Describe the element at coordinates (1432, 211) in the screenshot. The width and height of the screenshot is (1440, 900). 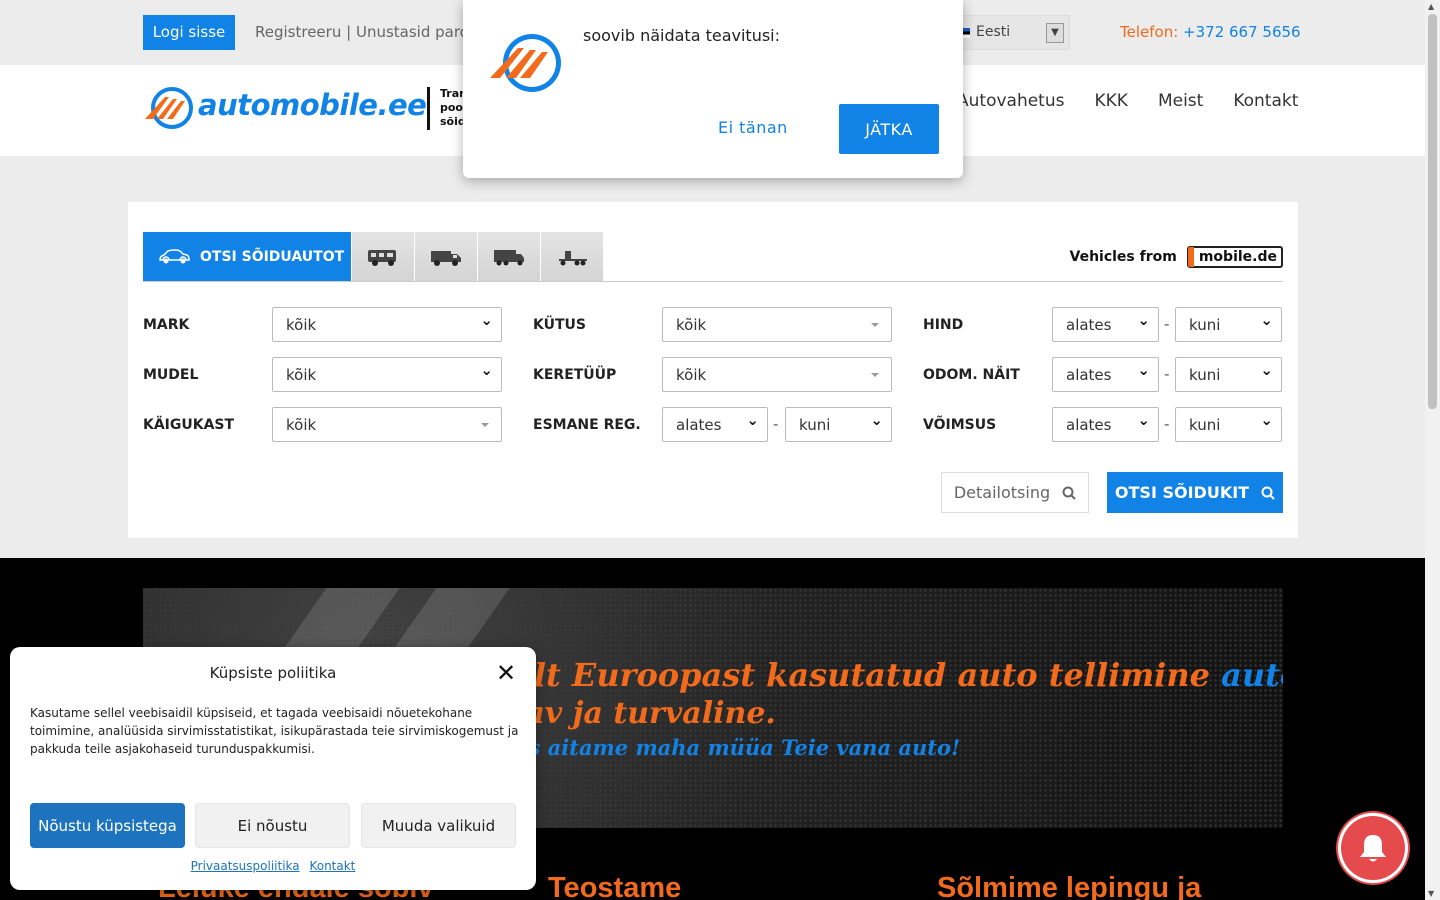
I see `scrollbar-thumb` at that location.